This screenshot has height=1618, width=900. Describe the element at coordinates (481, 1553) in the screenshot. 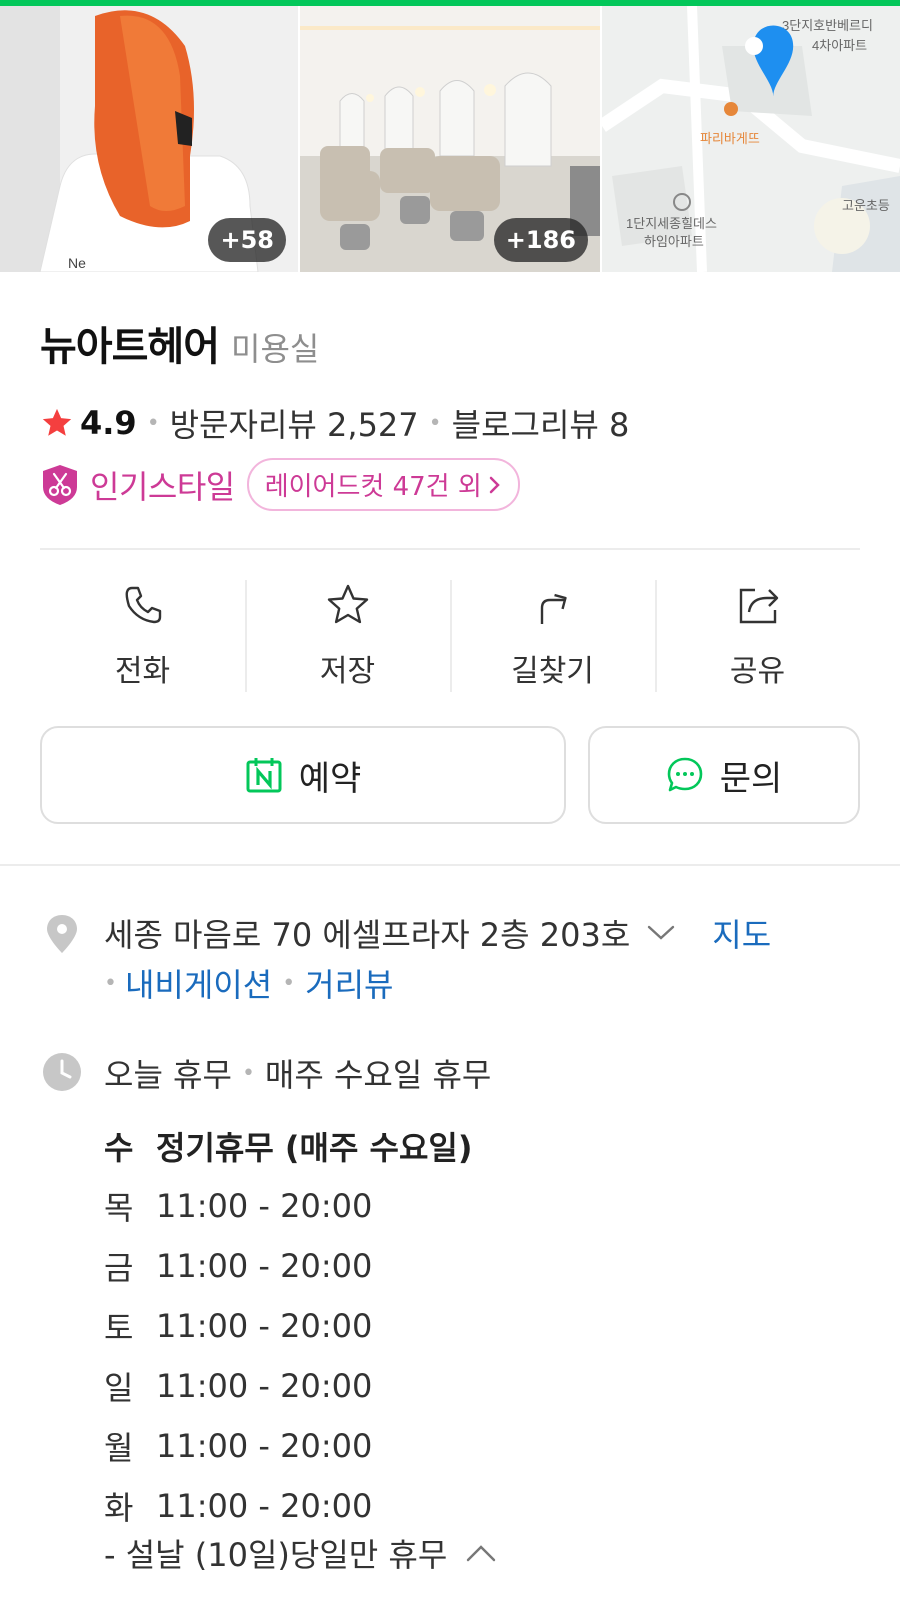

I see `chevron-up-icon` at that location.